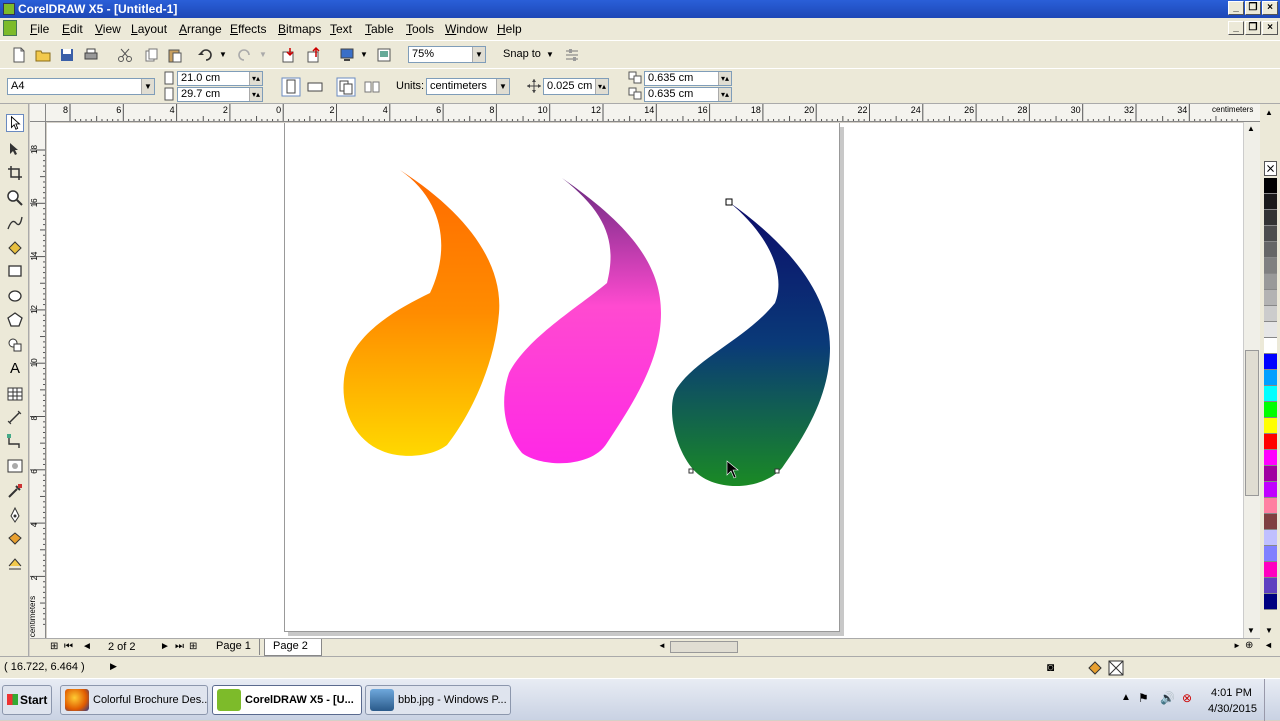 The width and height of the screenshot is (1280, 721). What do you see at coordinates (582, 321) in the screenshot?
I see `pink-gradient-shape` at bounding box center [582, 321].